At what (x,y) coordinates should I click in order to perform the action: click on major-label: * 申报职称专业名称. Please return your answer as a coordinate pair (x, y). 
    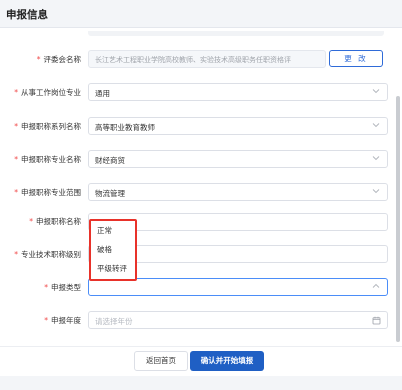
    Looking at the image, I should click on (47, 159).